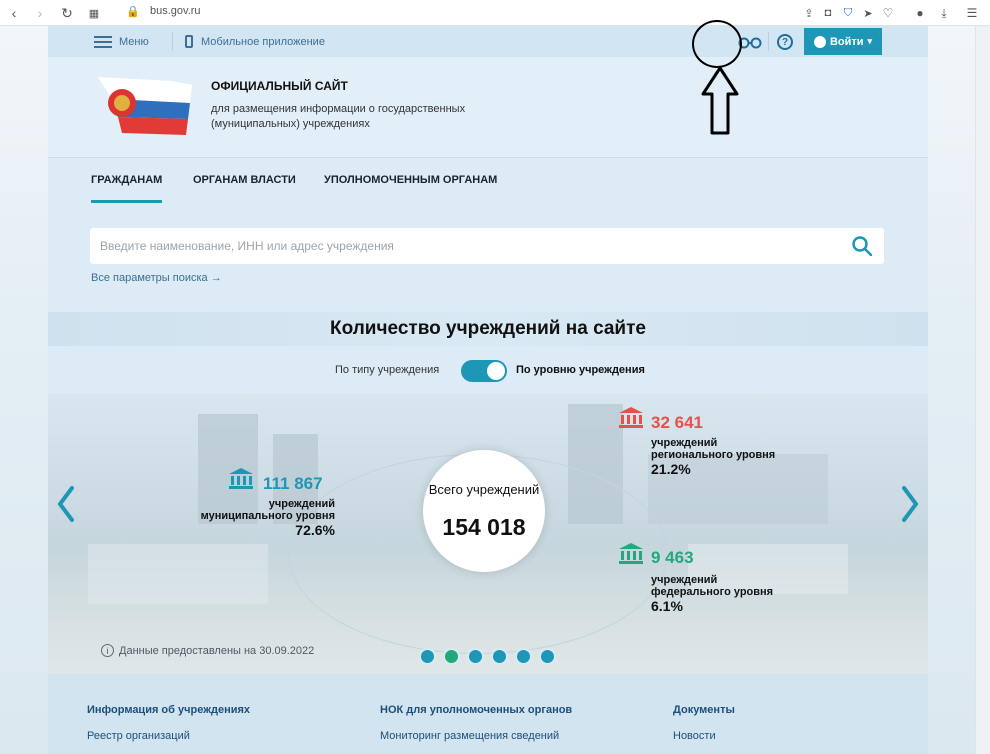 The height and width of the screenshot is (754, 990). Describe the element at coordinates (14, 13) in the screenshot. I see `back-icon: ‹` at that location.